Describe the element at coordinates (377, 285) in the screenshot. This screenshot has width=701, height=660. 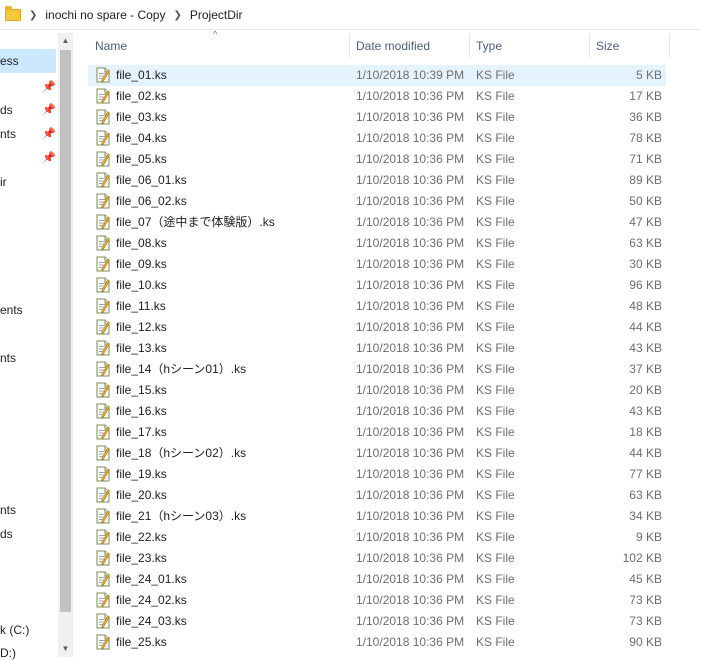
I see `file-row: file_10.ks 1/10/2018 10:36 PM KS File 96 KB` at that location.